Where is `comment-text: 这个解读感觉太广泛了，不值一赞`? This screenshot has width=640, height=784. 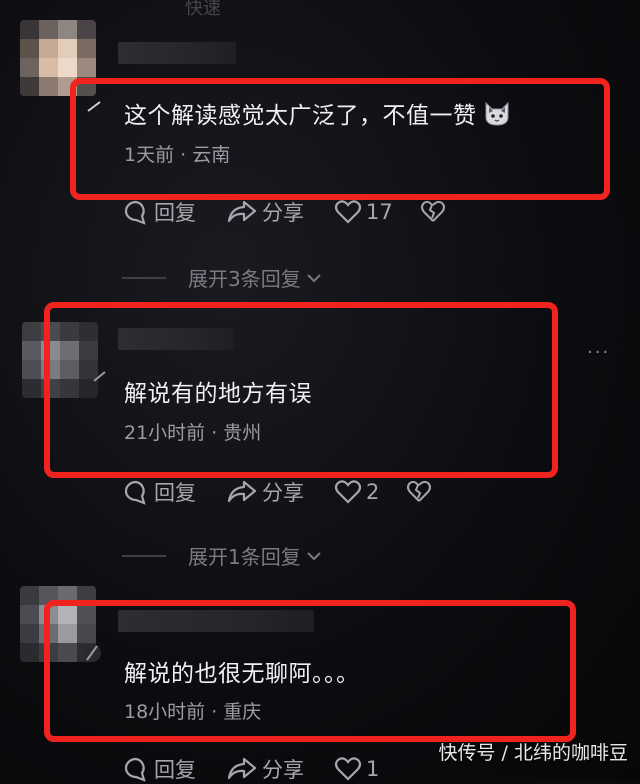
comment-text: 这个解读感觉太广泛了，不值一赞 is located at coordinates (317, 114).